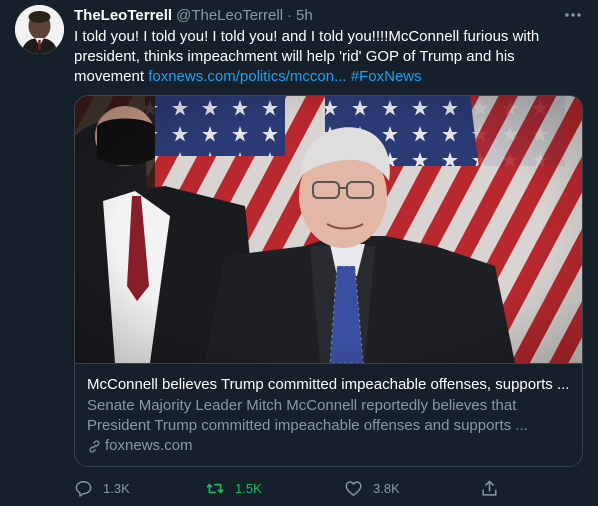  I want to click on heart-icon, so click(353, 488).